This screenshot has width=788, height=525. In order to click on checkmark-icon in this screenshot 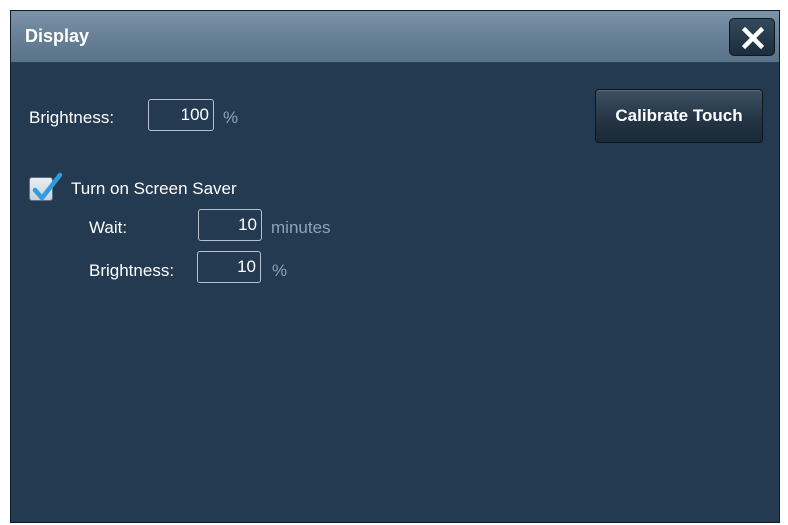, I will do `click(47, 186)`.